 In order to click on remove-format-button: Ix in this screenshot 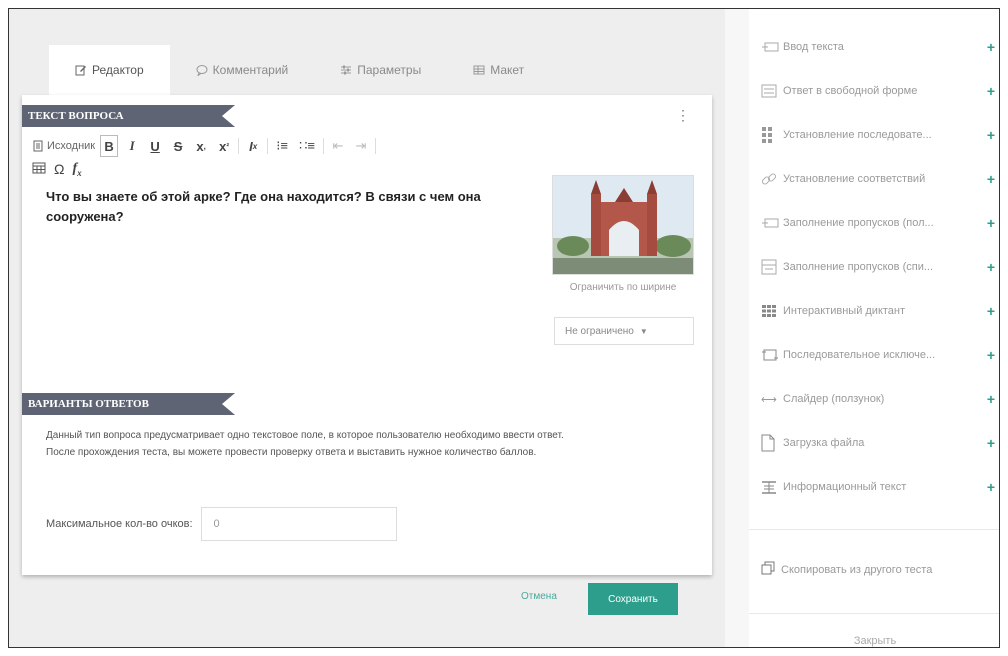, I will do `click(253, 146)`.